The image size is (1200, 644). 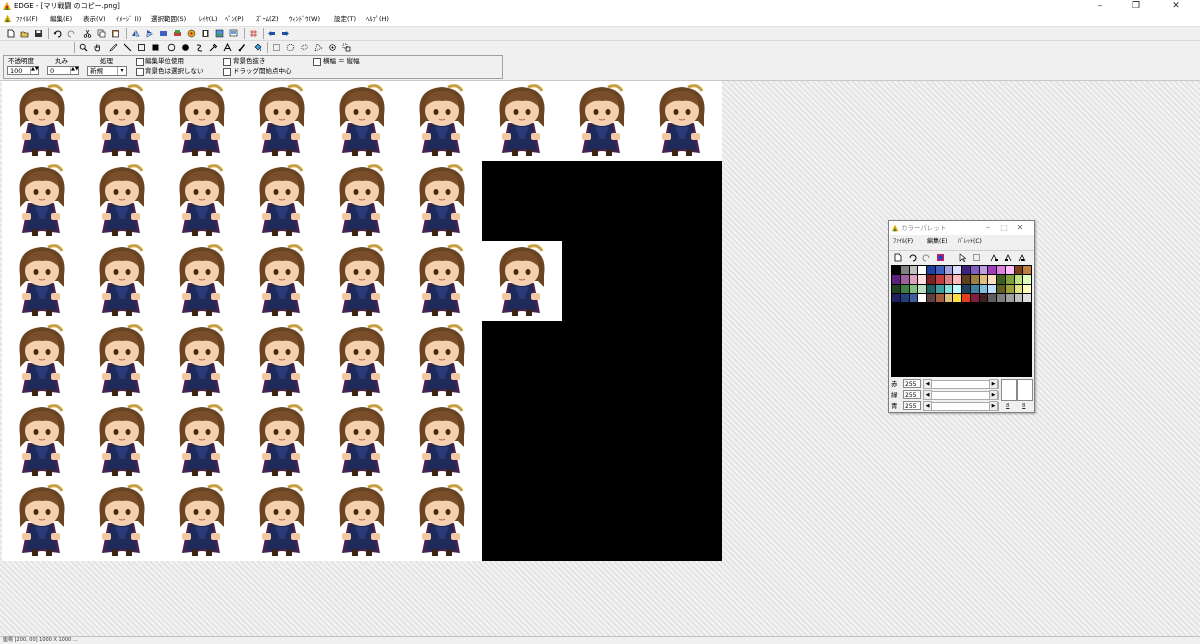 What do you see at coordinates (24, 33) in the screenshot?
I see `open-folder-icon` at bounding box center [24, 33].